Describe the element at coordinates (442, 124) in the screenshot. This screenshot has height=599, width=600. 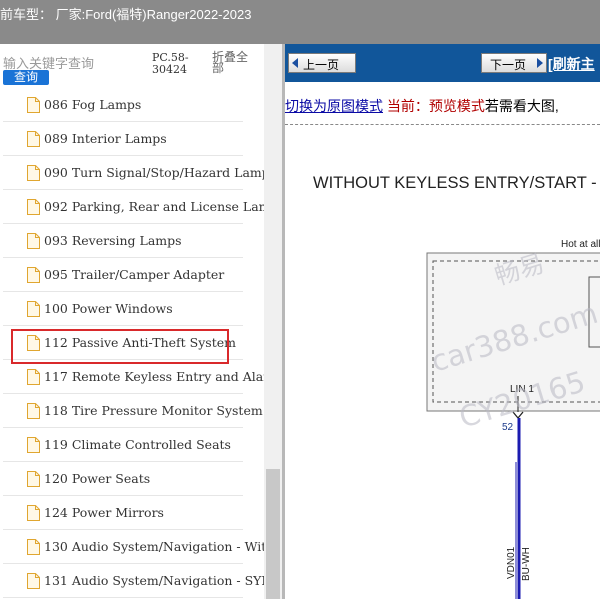
I see `content-divider` at that location.